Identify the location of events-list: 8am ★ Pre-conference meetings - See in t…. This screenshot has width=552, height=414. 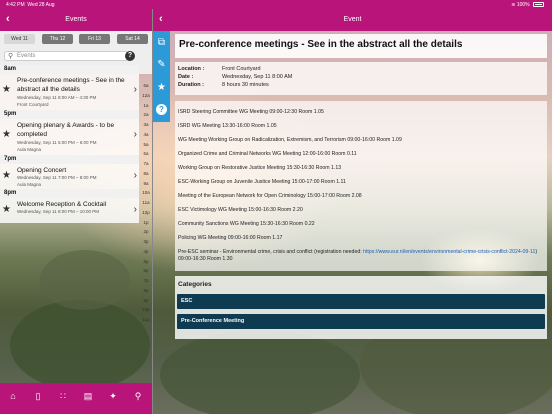
(69, 144).